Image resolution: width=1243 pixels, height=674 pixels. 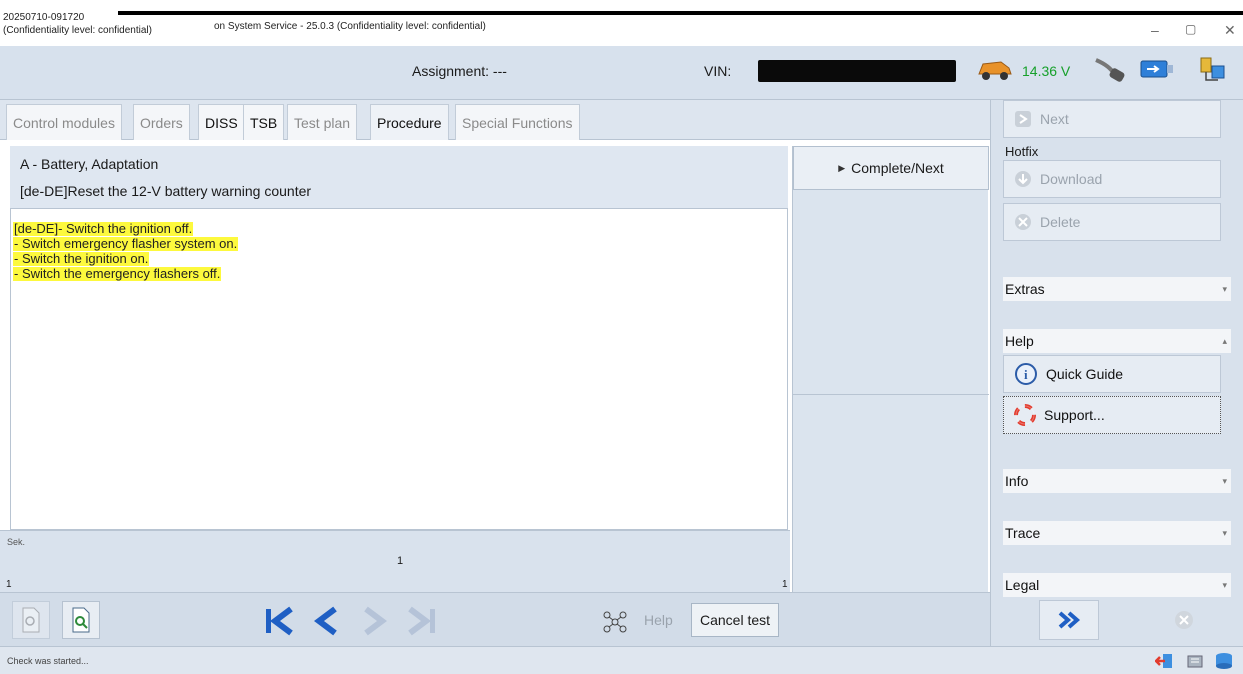 I want to click on complete-next-label: Complete/Next, so click(x=897, y=168).